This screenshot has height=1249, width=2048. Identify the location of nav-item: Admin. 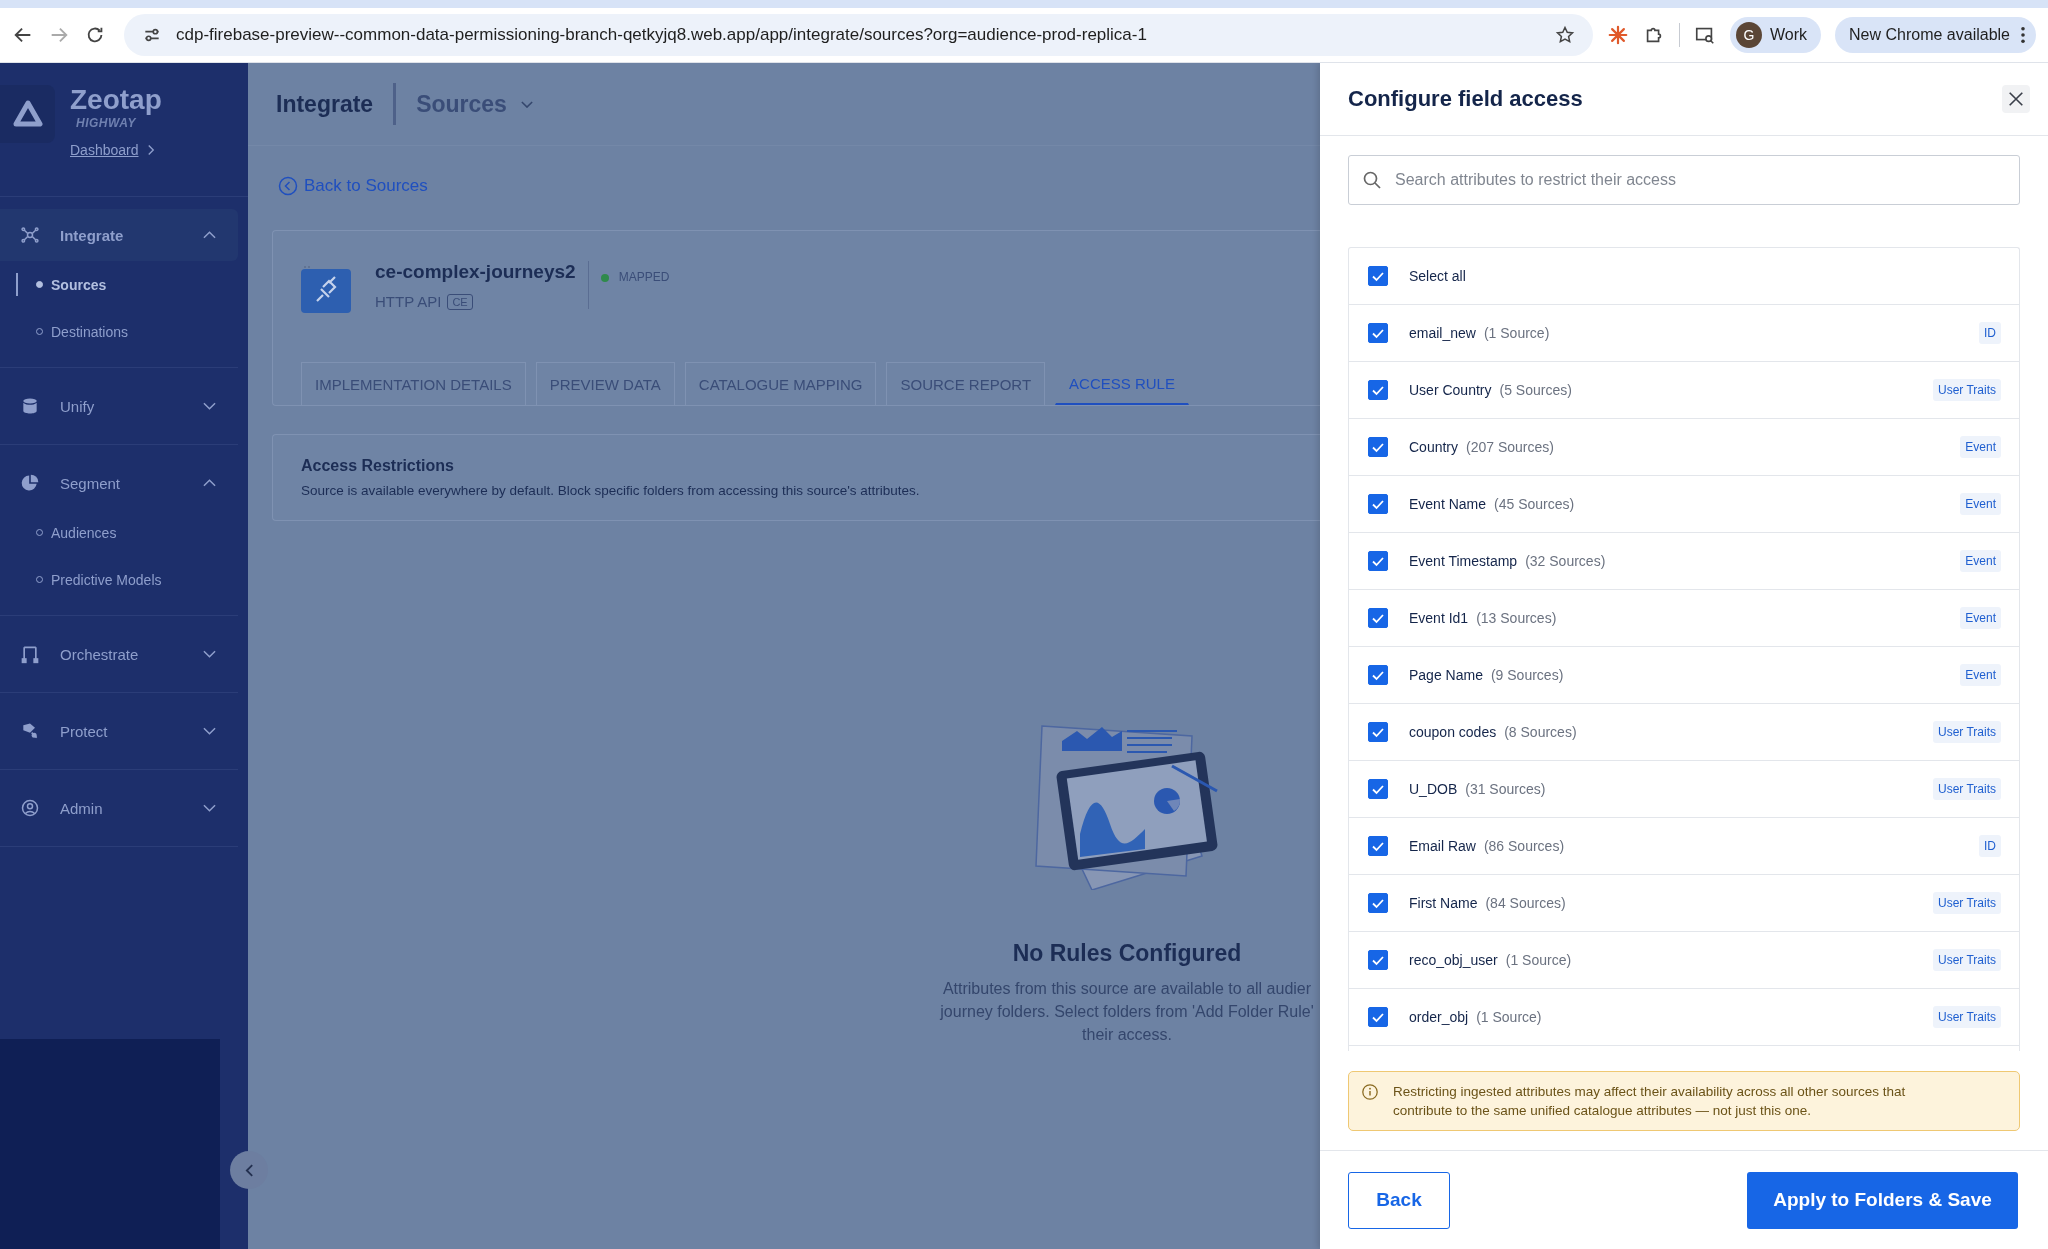
(119, 808).